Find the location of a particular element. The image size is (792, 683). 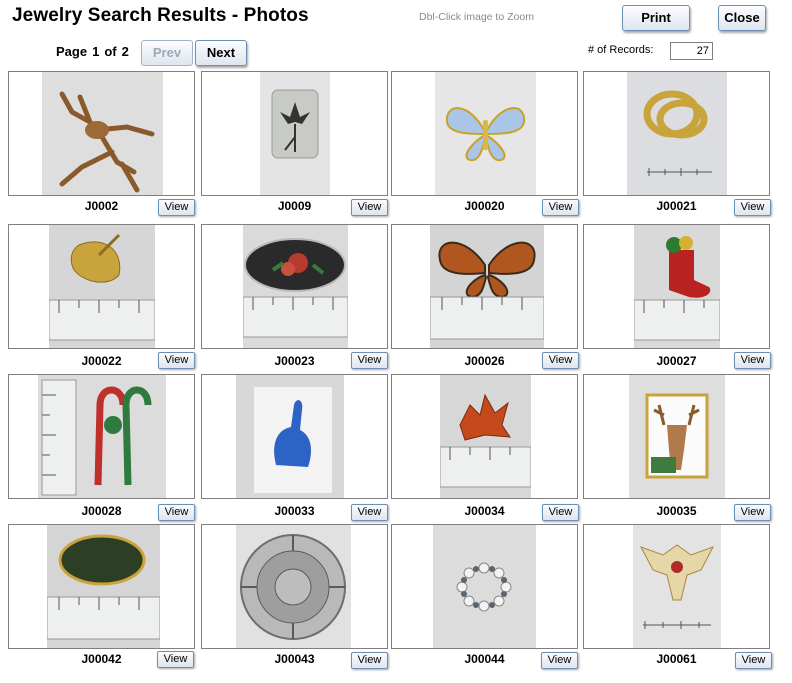

eagle-crest-pin-photo is located at coordinates (677, 586).